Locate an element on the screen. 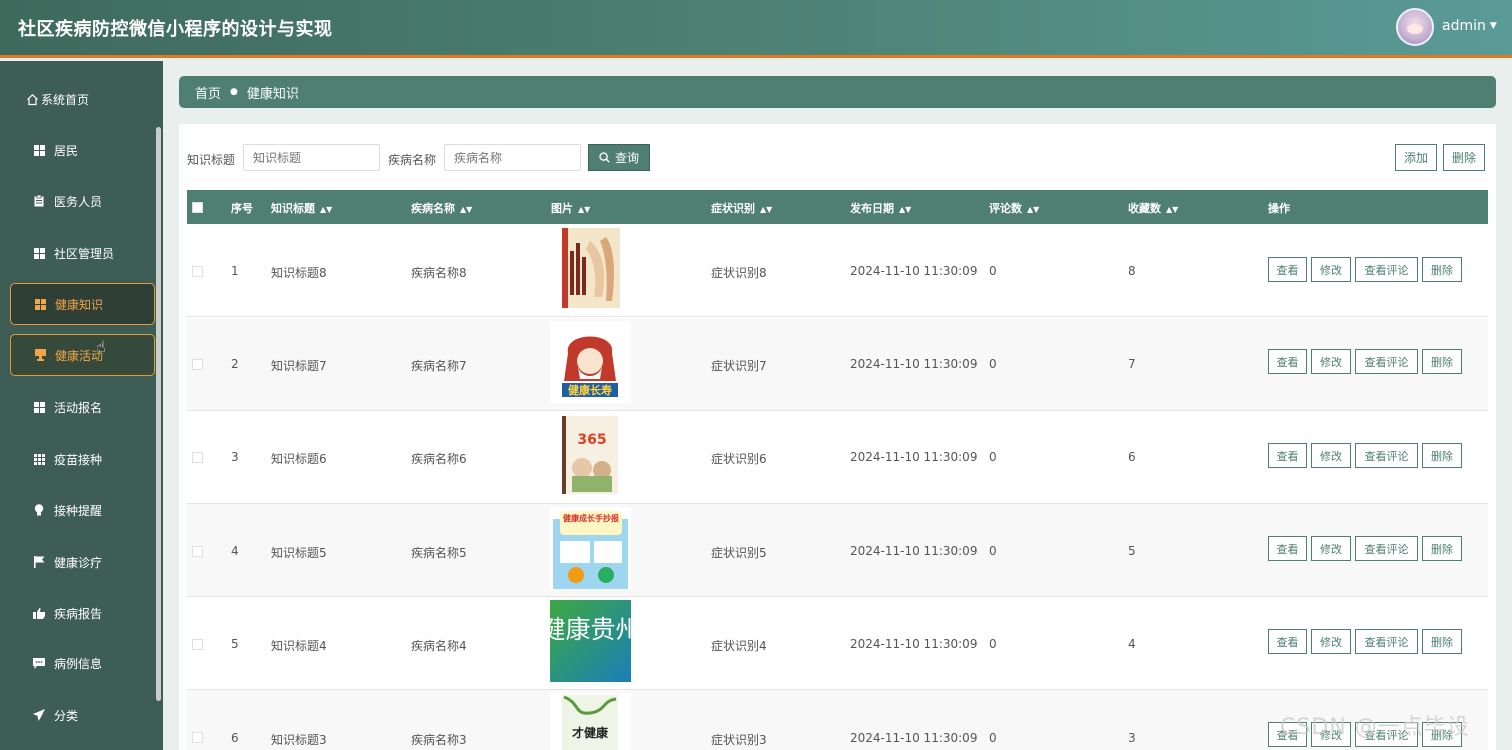  column-header-image: 图片 ▲▼ is located at coordinates (570, 208).